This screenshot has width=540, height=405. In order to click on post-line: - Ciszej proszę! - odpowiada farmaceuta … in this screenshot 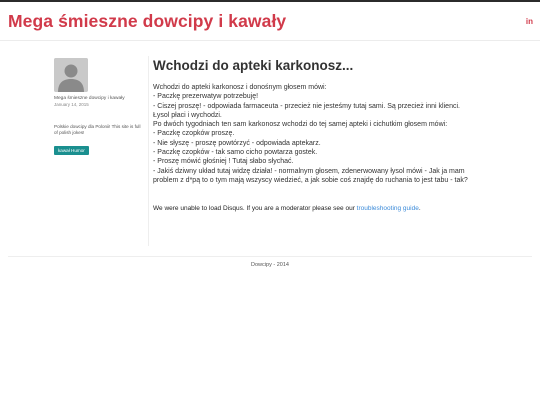, I will do `click(306, 106)`.